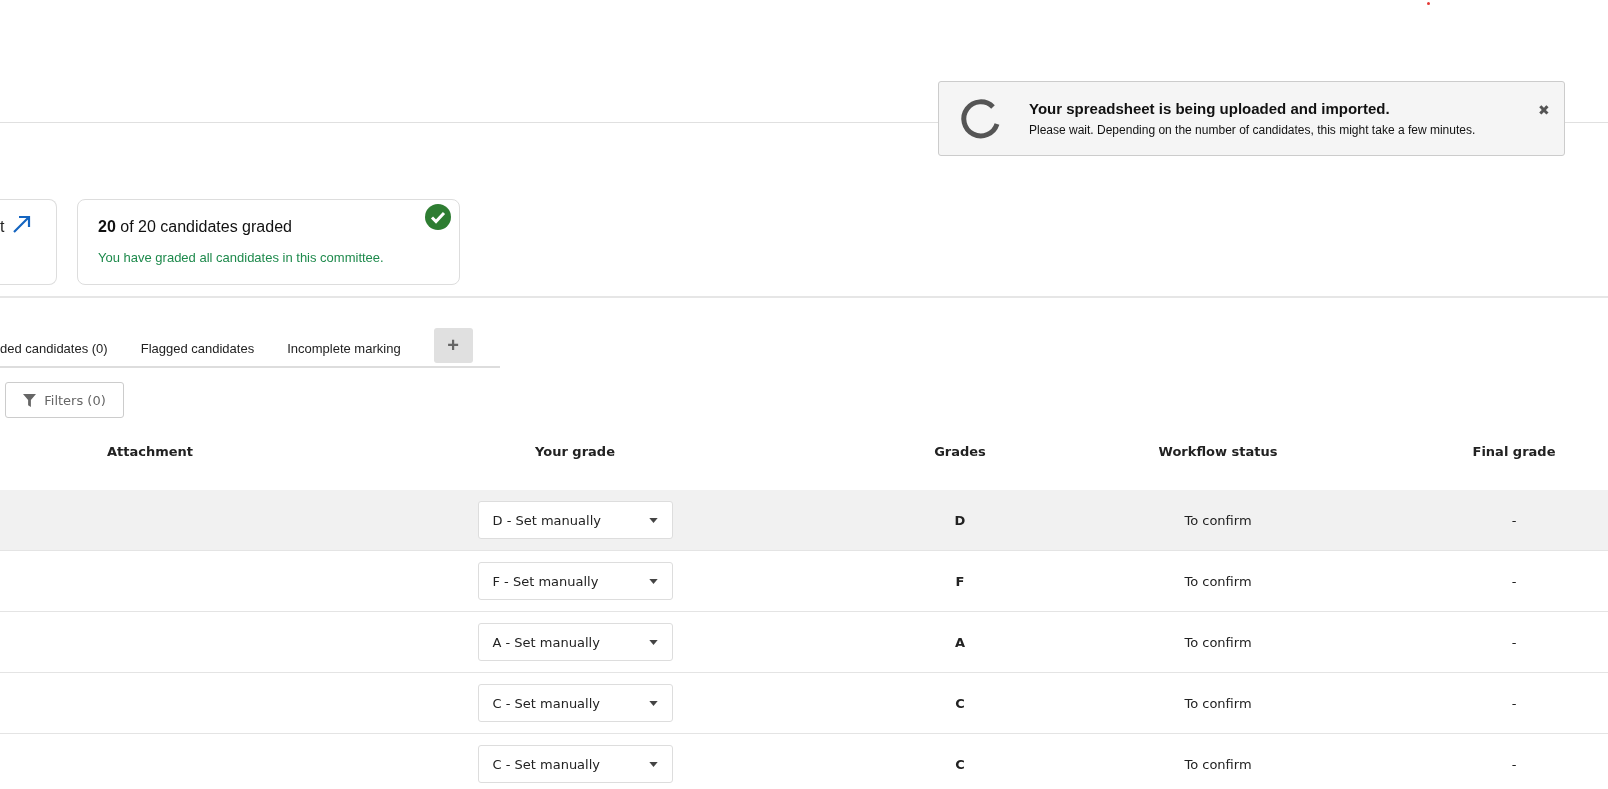 The width and height of the screenshot is (1608, 789). Describe the element at coordinates (960, 451) in the screenshot. I see `column-header: Grades` at that location.